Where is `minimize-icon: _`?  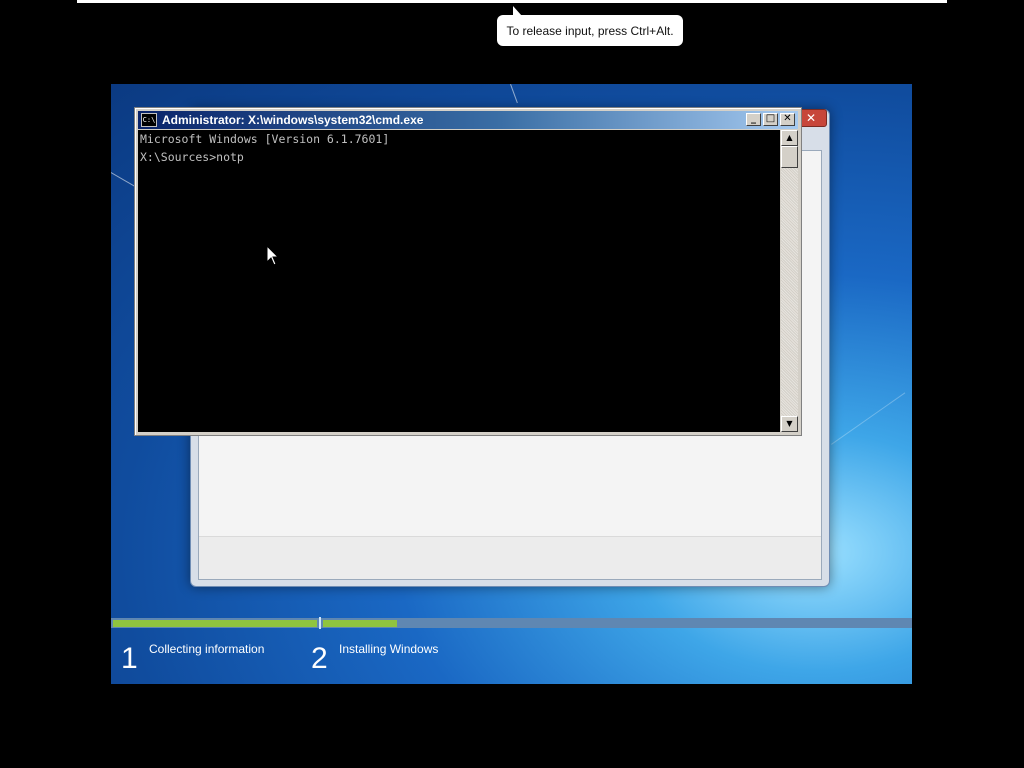 minimize-icon: _ is located at coordinates (753, 118).